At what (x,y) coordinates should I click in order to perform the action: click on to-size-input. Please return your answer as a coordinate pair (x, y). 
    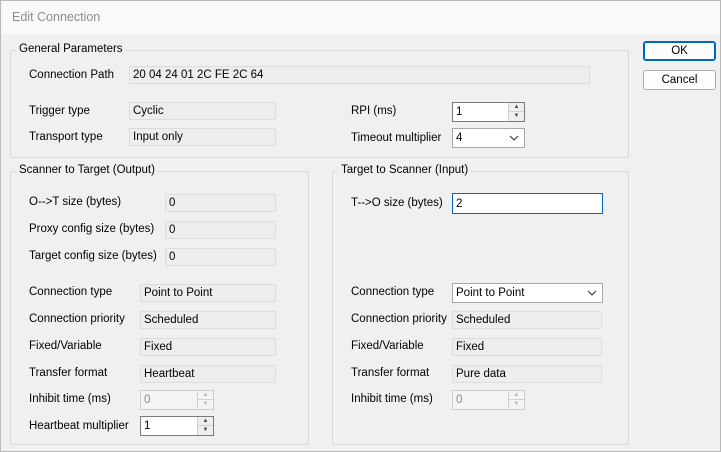
    Looking at the image, I should click on (527, 203).